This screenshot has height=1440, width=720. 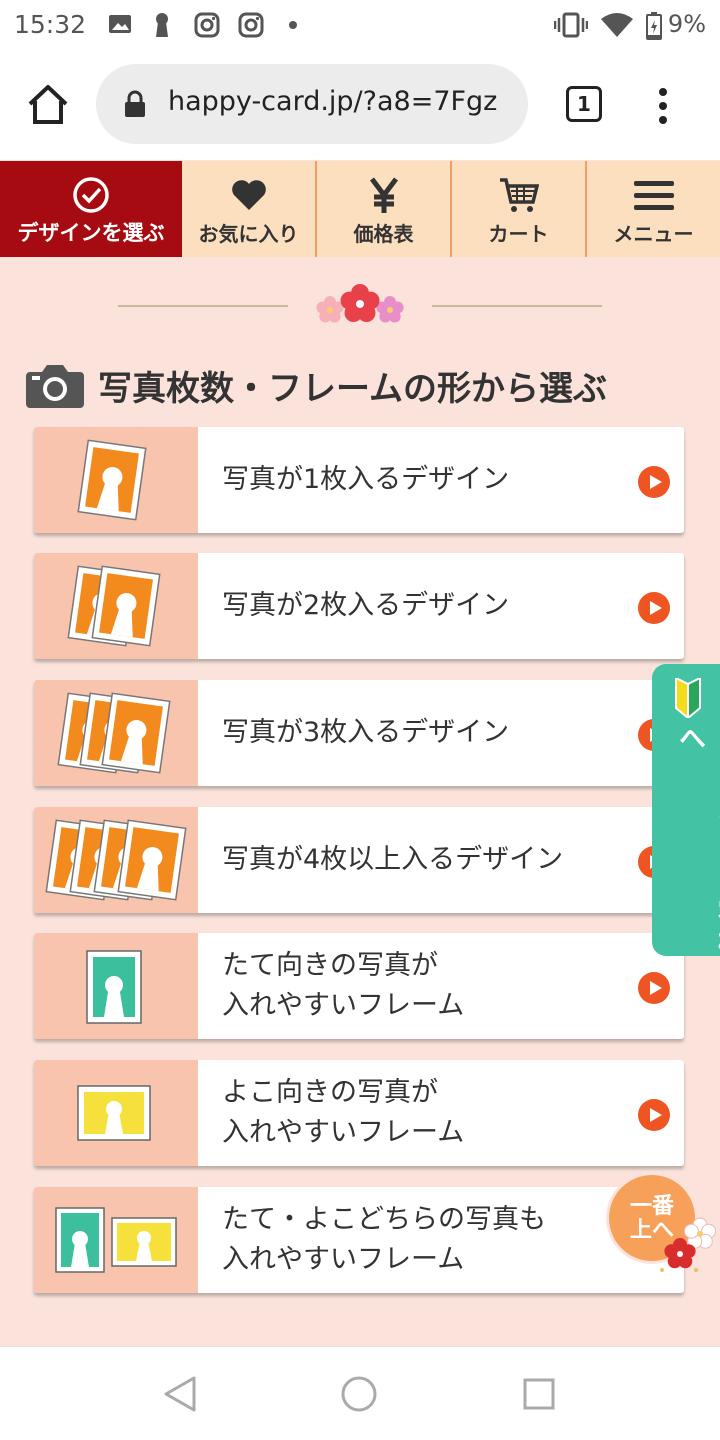 What do you see at coordinates (248, 195) in the screenshot?
I see `heart-icon` at bounding box center [248, 195].